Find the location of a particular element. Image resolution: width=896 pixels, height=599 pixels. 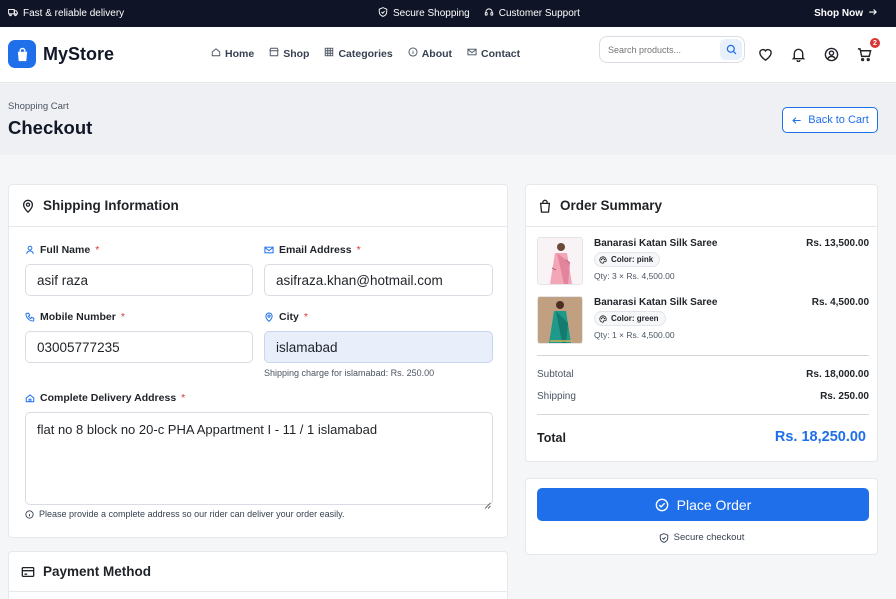

truck-icon is located at coordinates (13, 13).